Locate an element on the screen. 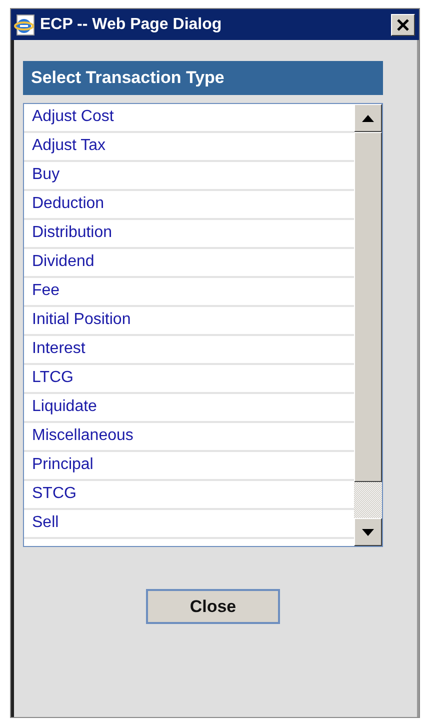  list-item: Liquidate is located at coordinates (189, 408).